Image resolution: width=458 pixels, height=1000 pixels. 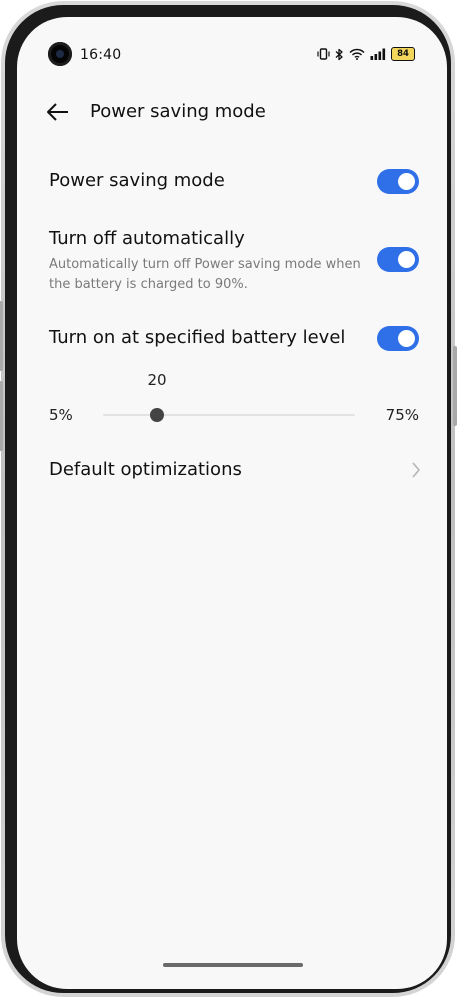 I want to click on vibrate-icon, so click(x=323, y=54).